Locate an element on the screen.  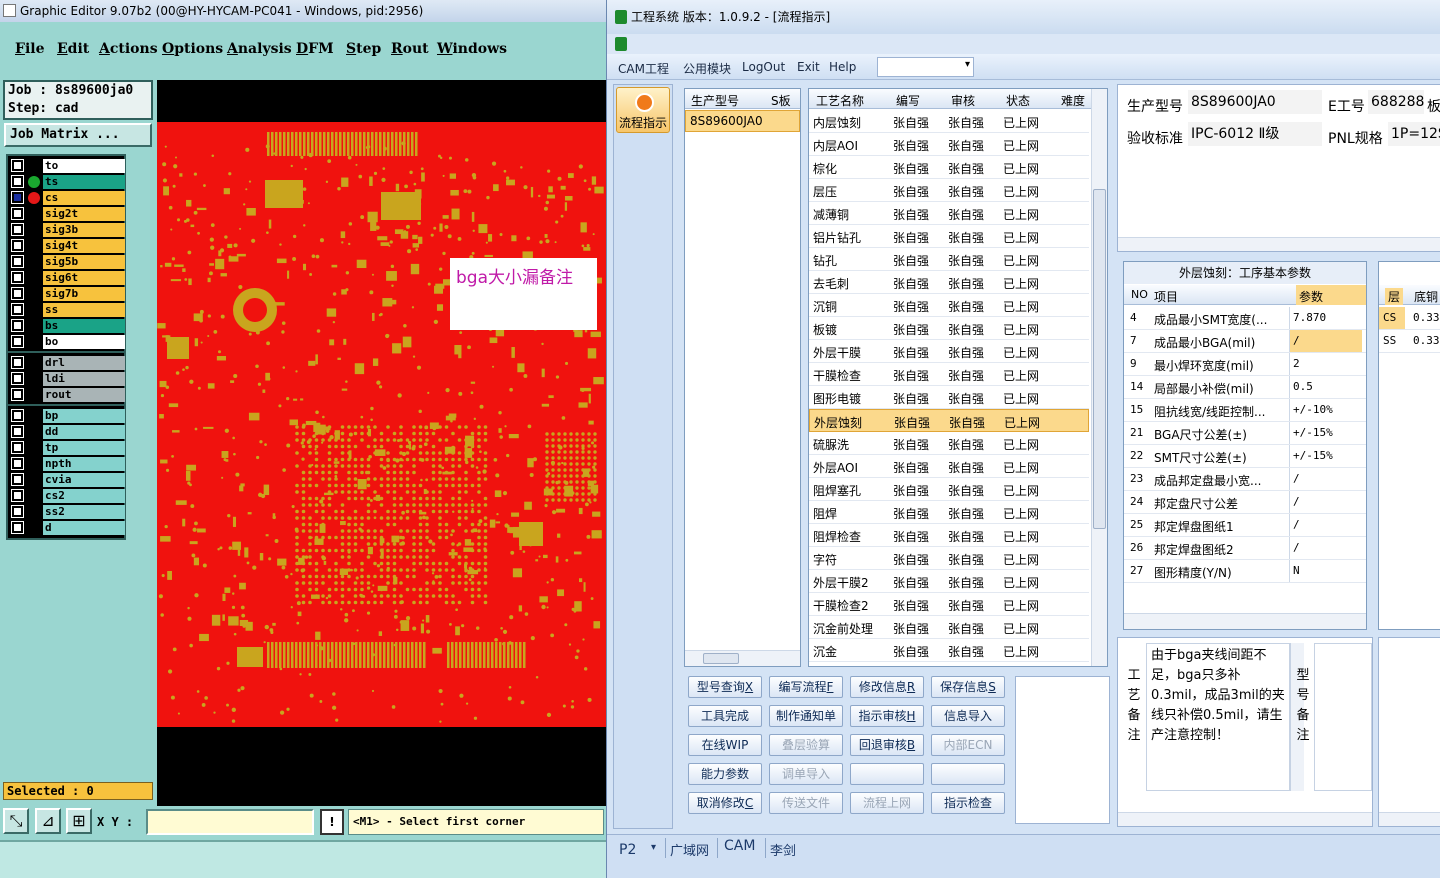
alert-icon: ! is located at coordinates (332, 822).